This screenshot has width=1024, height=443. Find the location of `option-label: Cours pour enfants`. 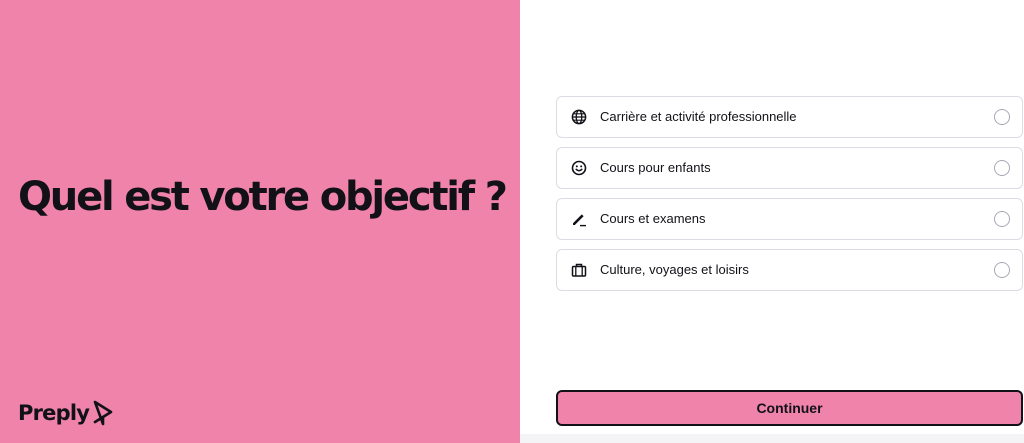

option-label: Cours pour enfants is located at coordinates (655, 167).